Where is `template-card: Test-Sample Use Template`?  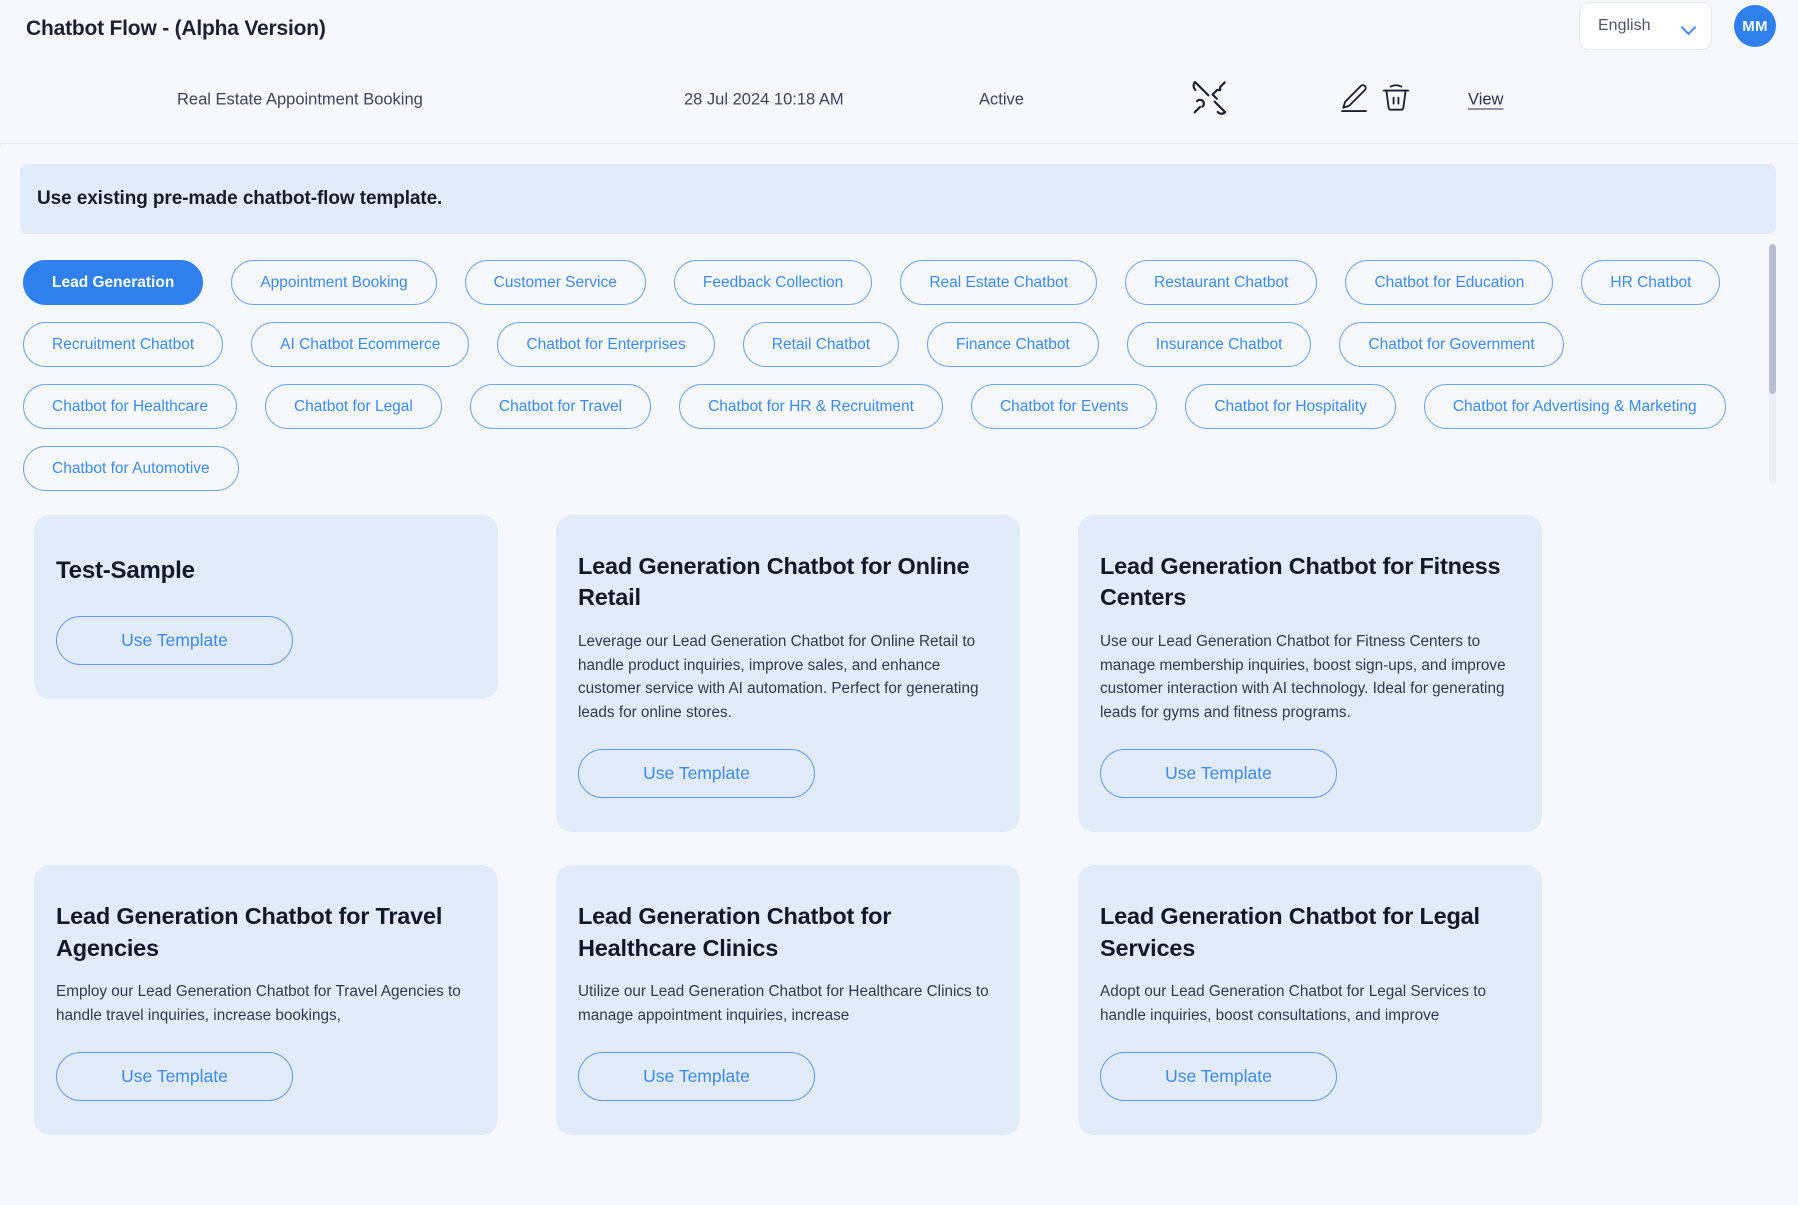
template-card: Test-Sample Use Template is located at coordinates (266, 607).